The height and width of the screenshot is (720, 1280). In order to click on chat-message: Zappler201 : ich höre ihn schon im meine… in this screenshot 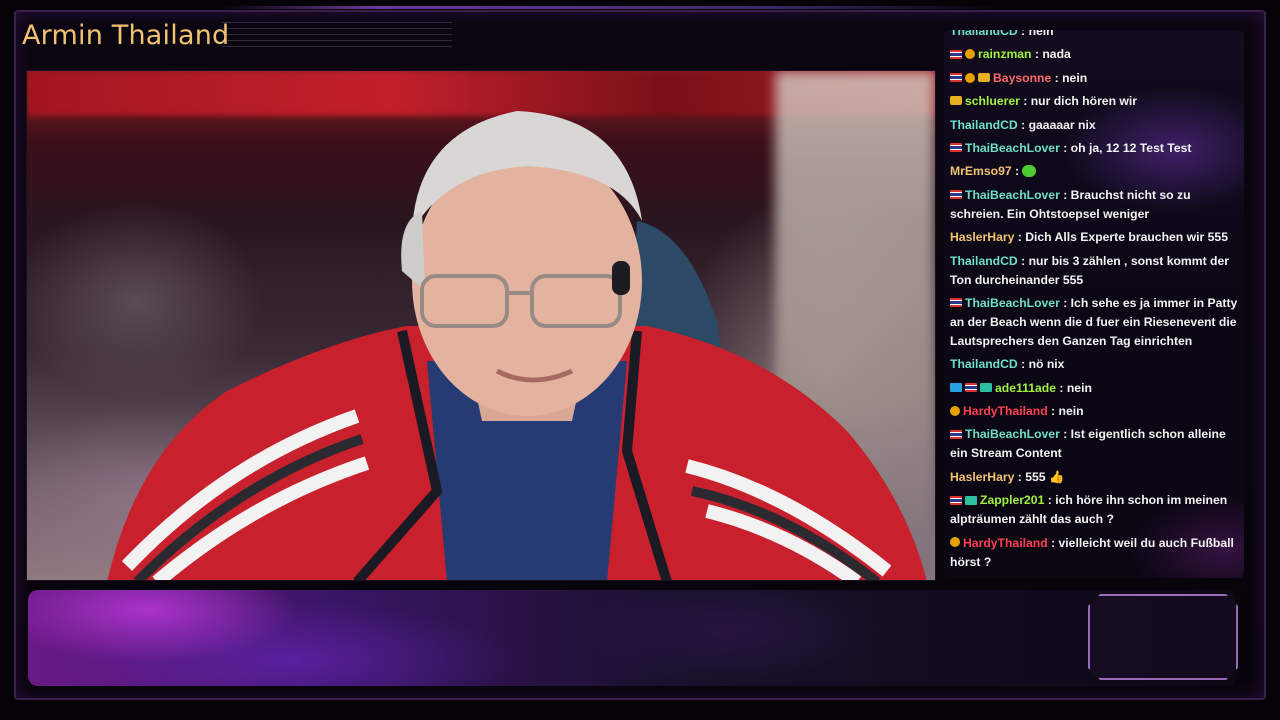, I will do `click(1095, 510)`.